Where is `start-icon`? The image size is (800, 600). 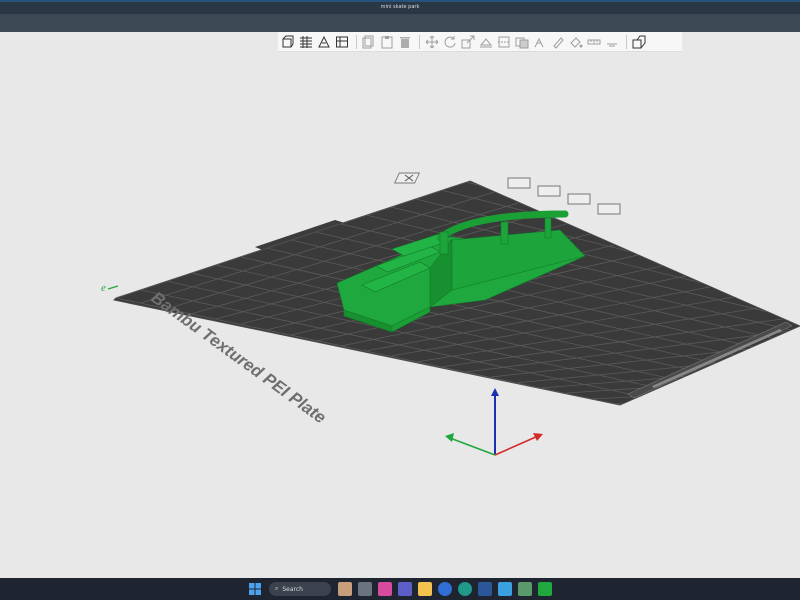
start-icon is located at coordinates (255, 589).